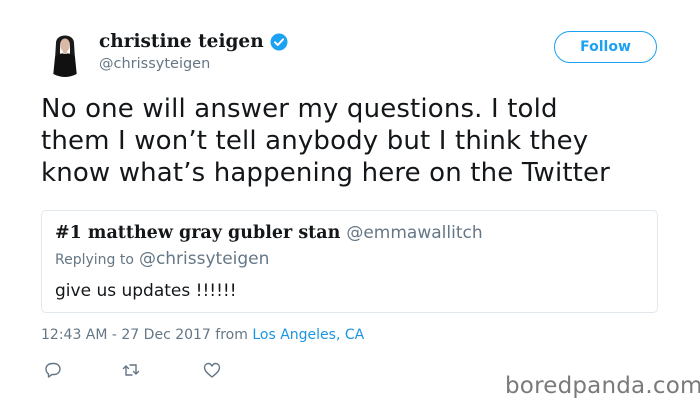 The height and width of the screenshot is (410, 700). I want to click on avatar-photo-icon, so click(65, 53).